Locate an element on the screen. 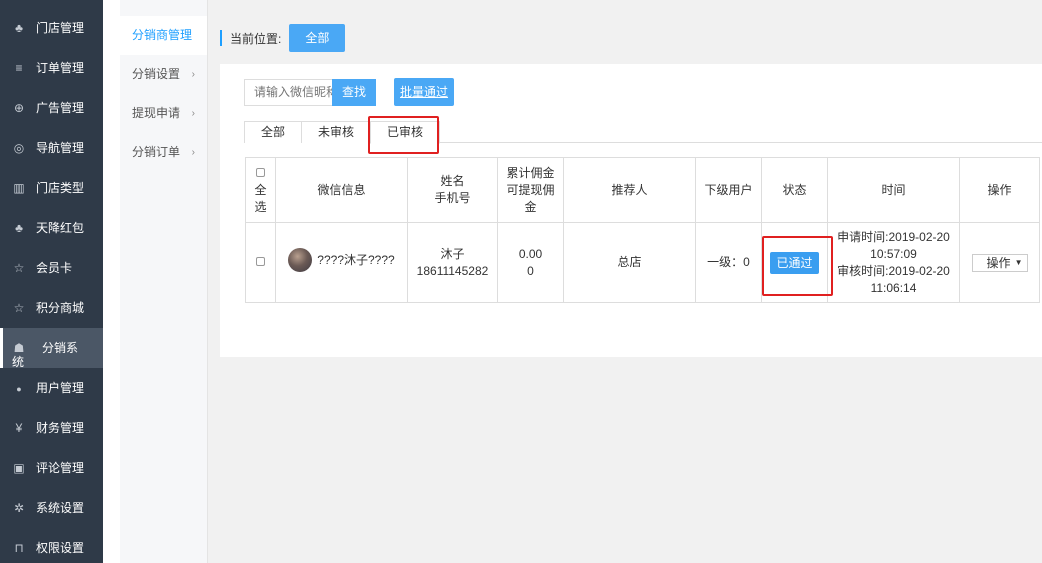 The width and height of the screenshot is (1042, 563). batch-approve-button: 批量通过 is located at coordinates (424, 92).